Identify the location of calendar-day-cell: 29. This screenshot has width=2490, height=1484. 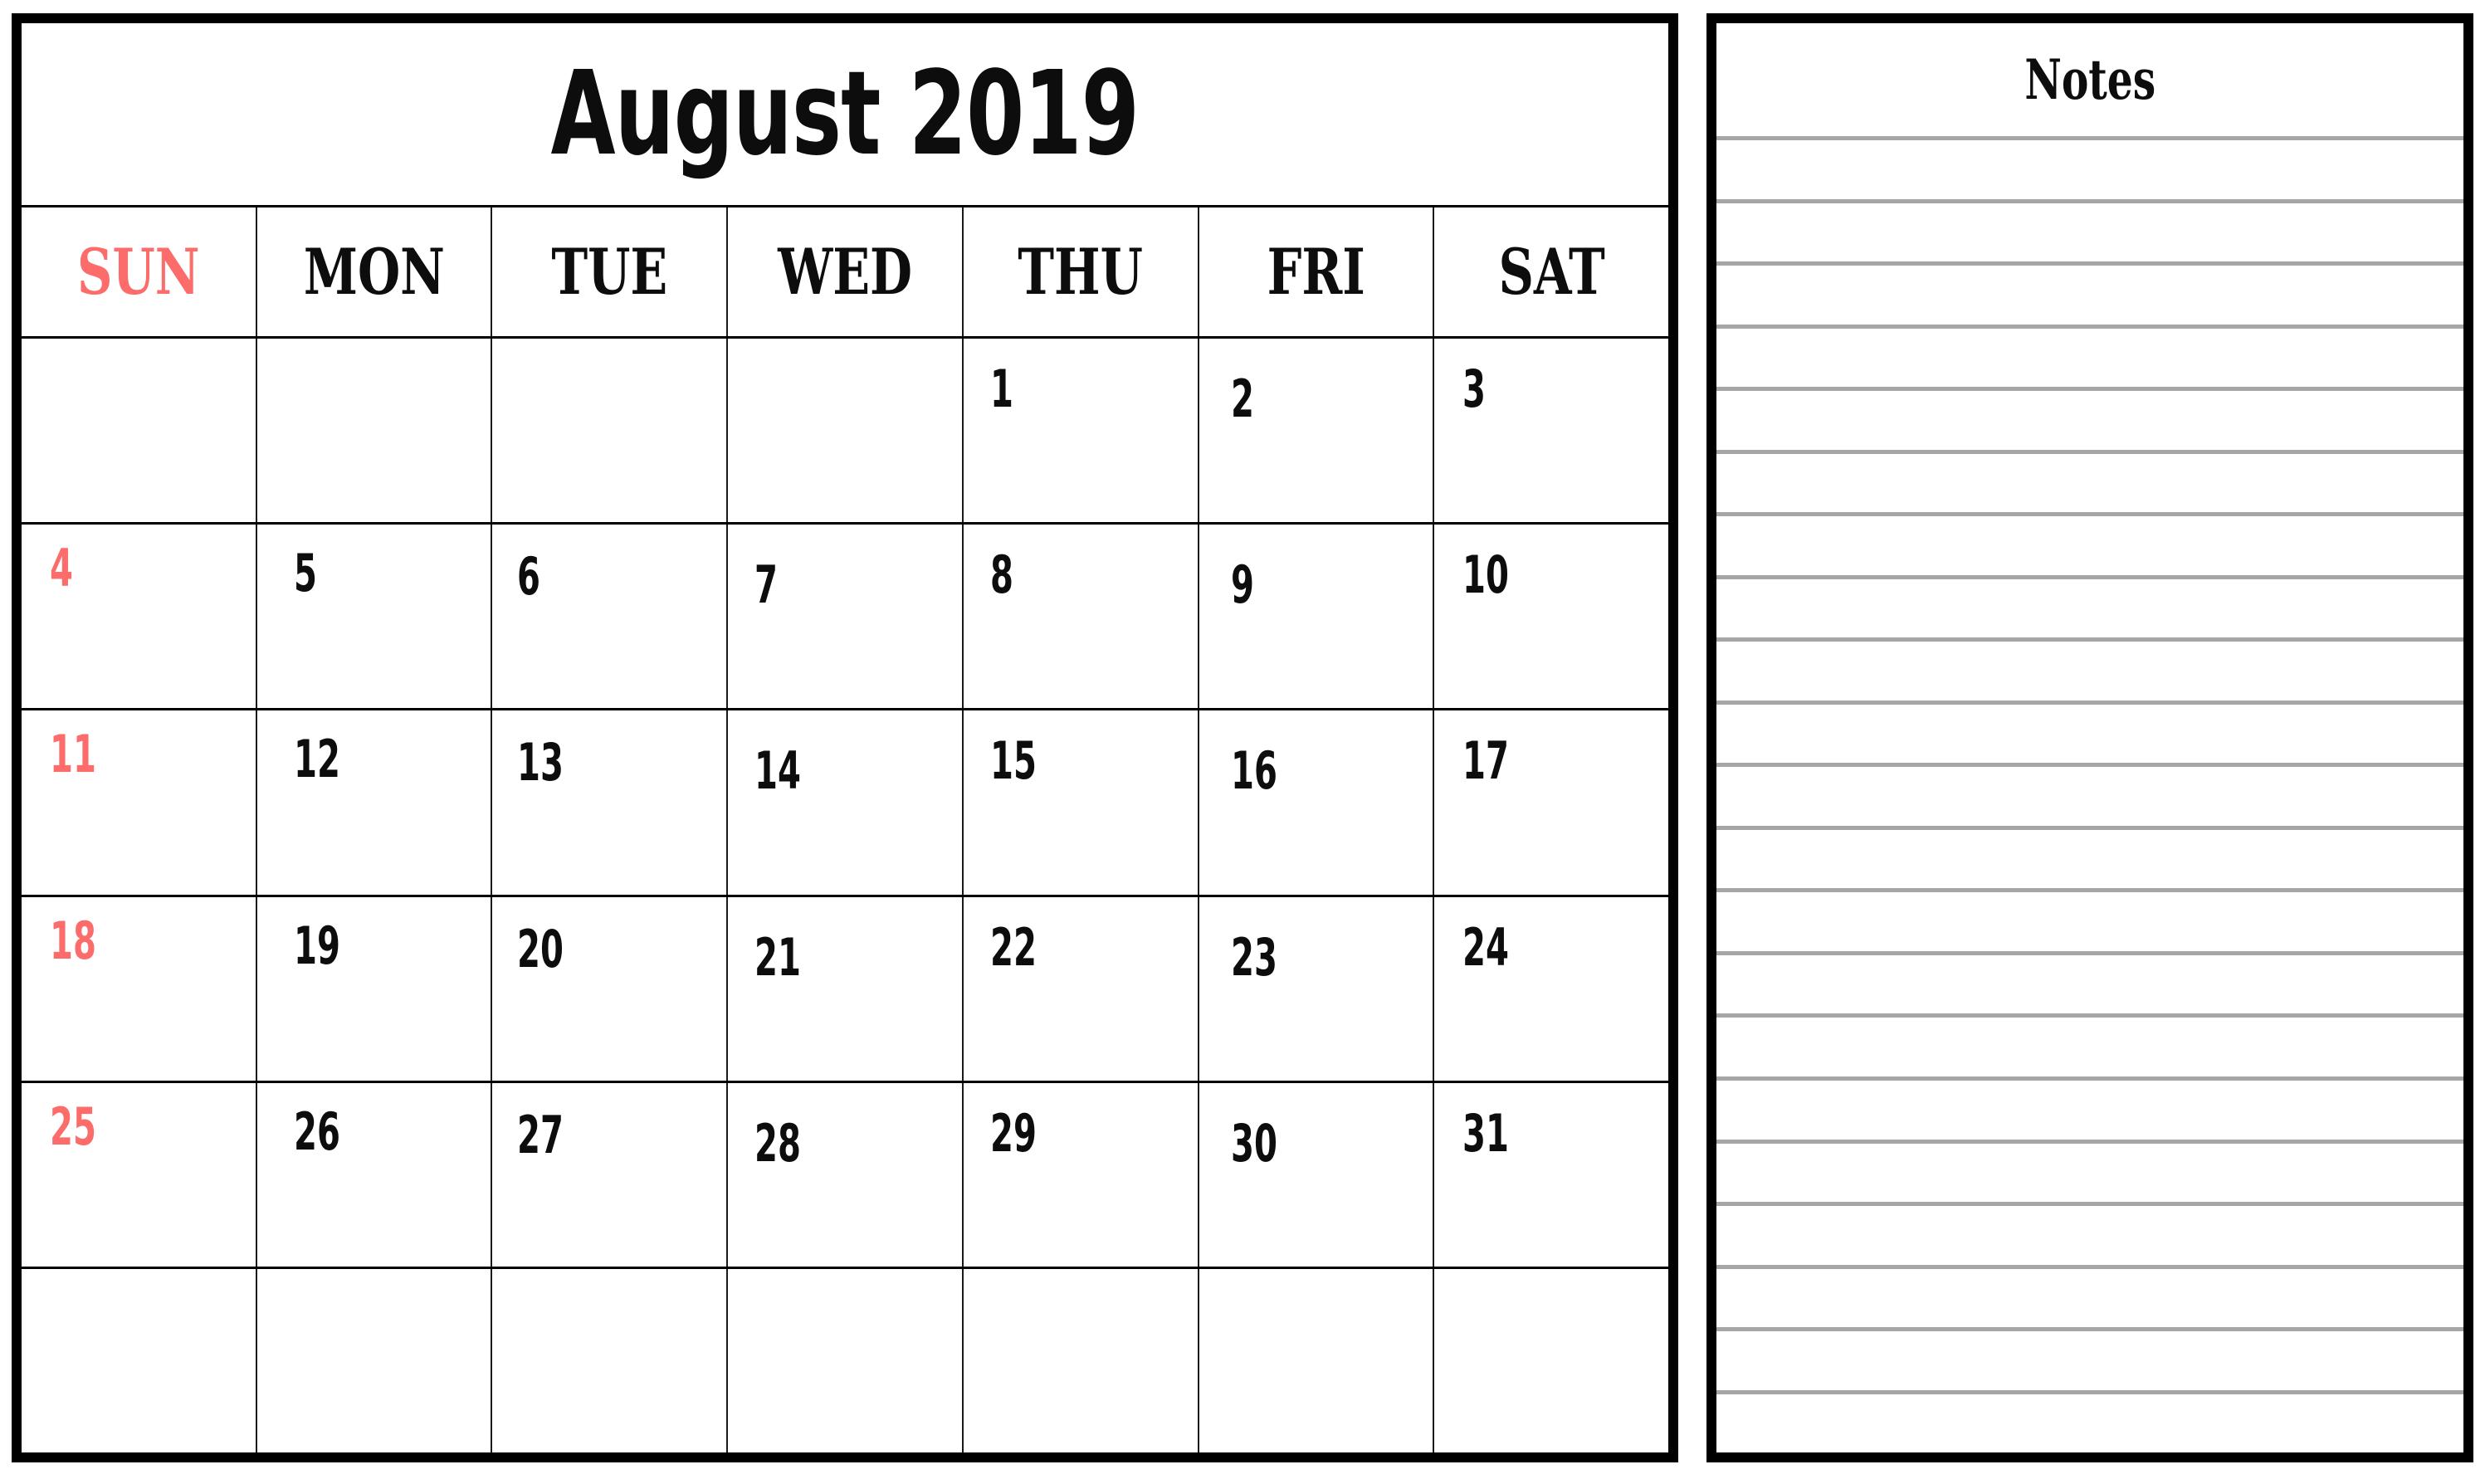
(1081, 1174).